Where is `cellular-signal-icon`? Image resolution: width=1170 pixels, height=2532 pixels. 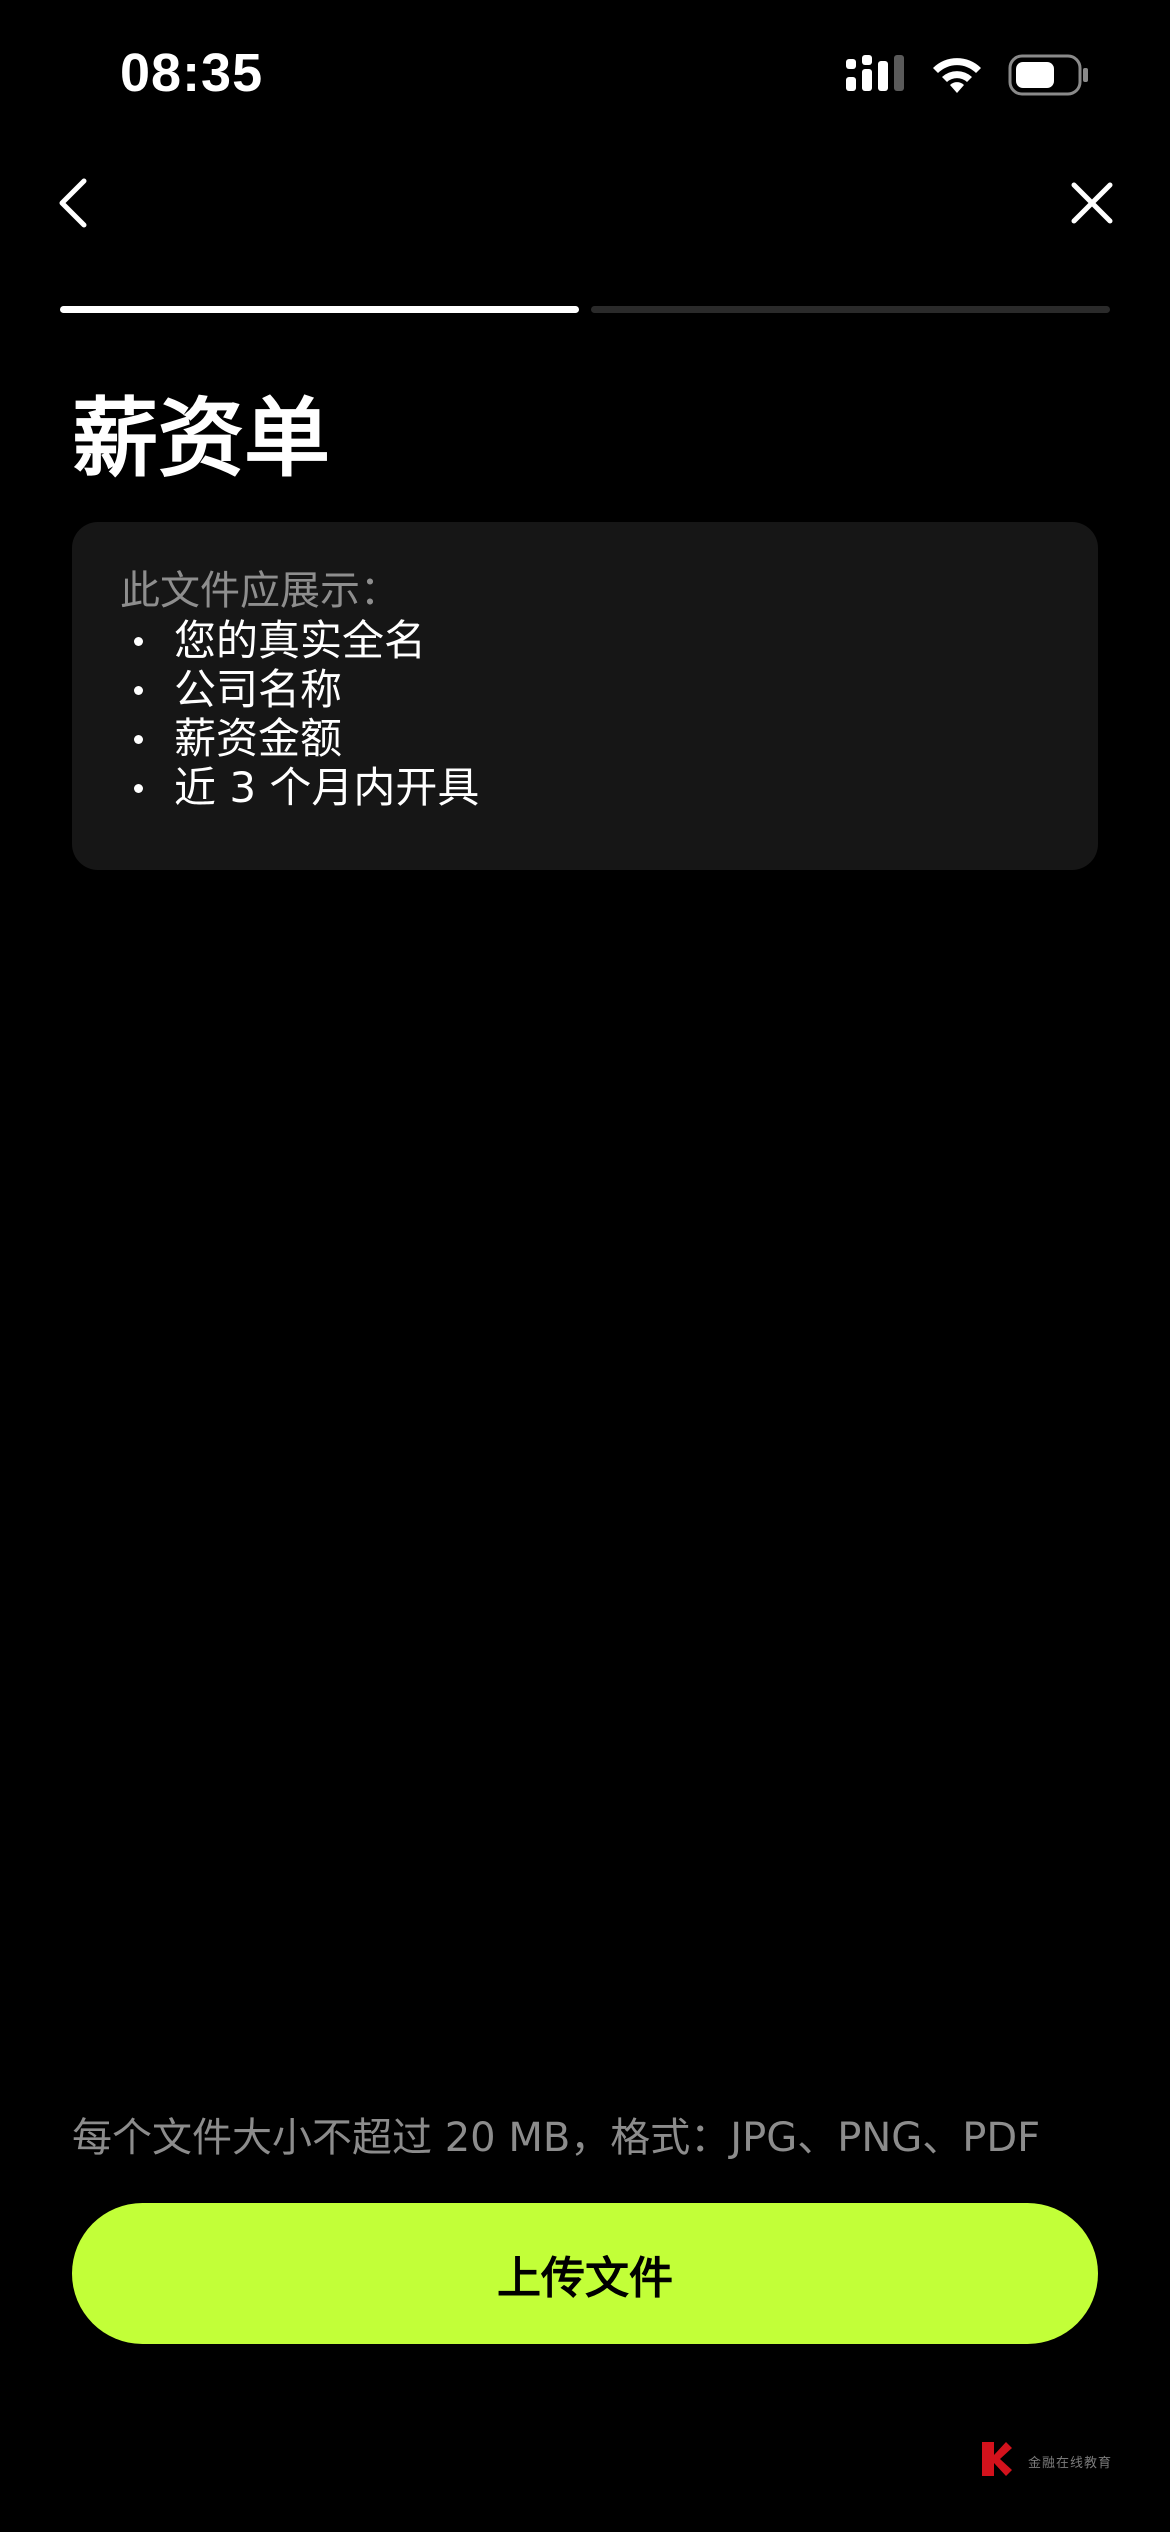 cellular-signal-icon is located at coordinates (876, 77).